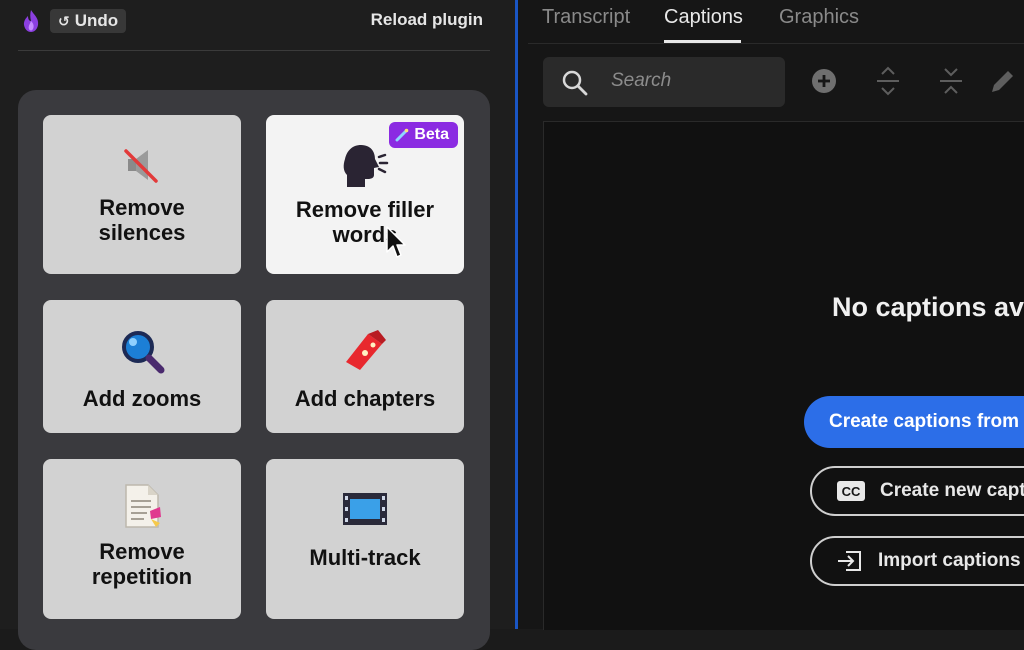 The width and height of the screenshot is (1024, 650). Describe the element at coordinates (586, 17) in the screenshot. I see `tab-transcript: Transcript` at that location.